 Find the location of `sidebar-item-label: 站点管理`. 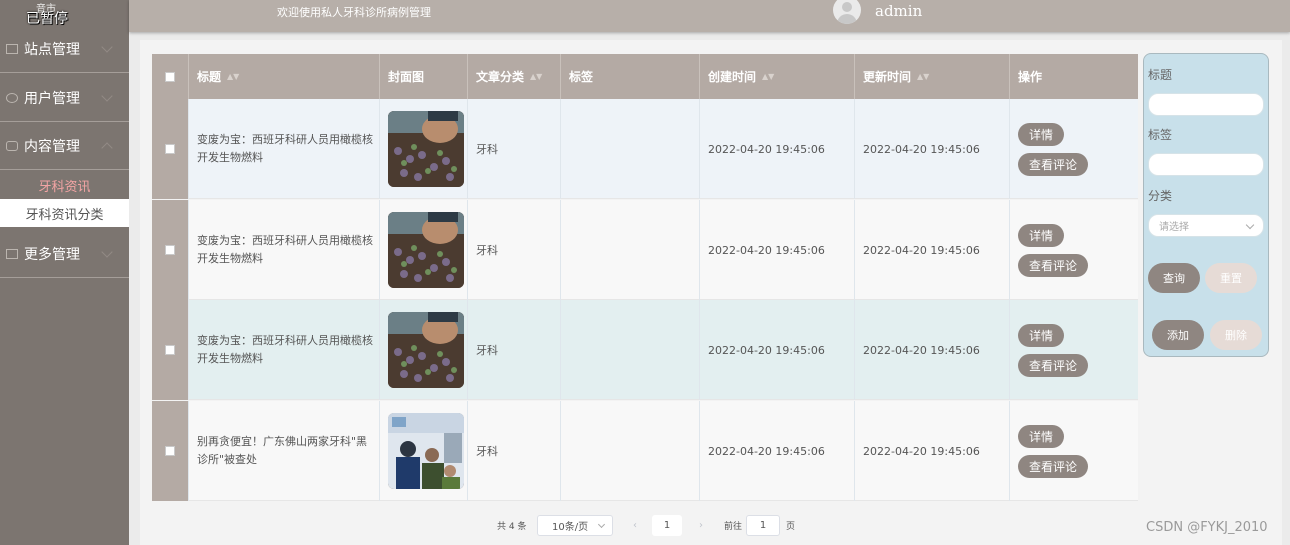

sidebar-item-label: 站点管理 is located at coordinates (52, 49).